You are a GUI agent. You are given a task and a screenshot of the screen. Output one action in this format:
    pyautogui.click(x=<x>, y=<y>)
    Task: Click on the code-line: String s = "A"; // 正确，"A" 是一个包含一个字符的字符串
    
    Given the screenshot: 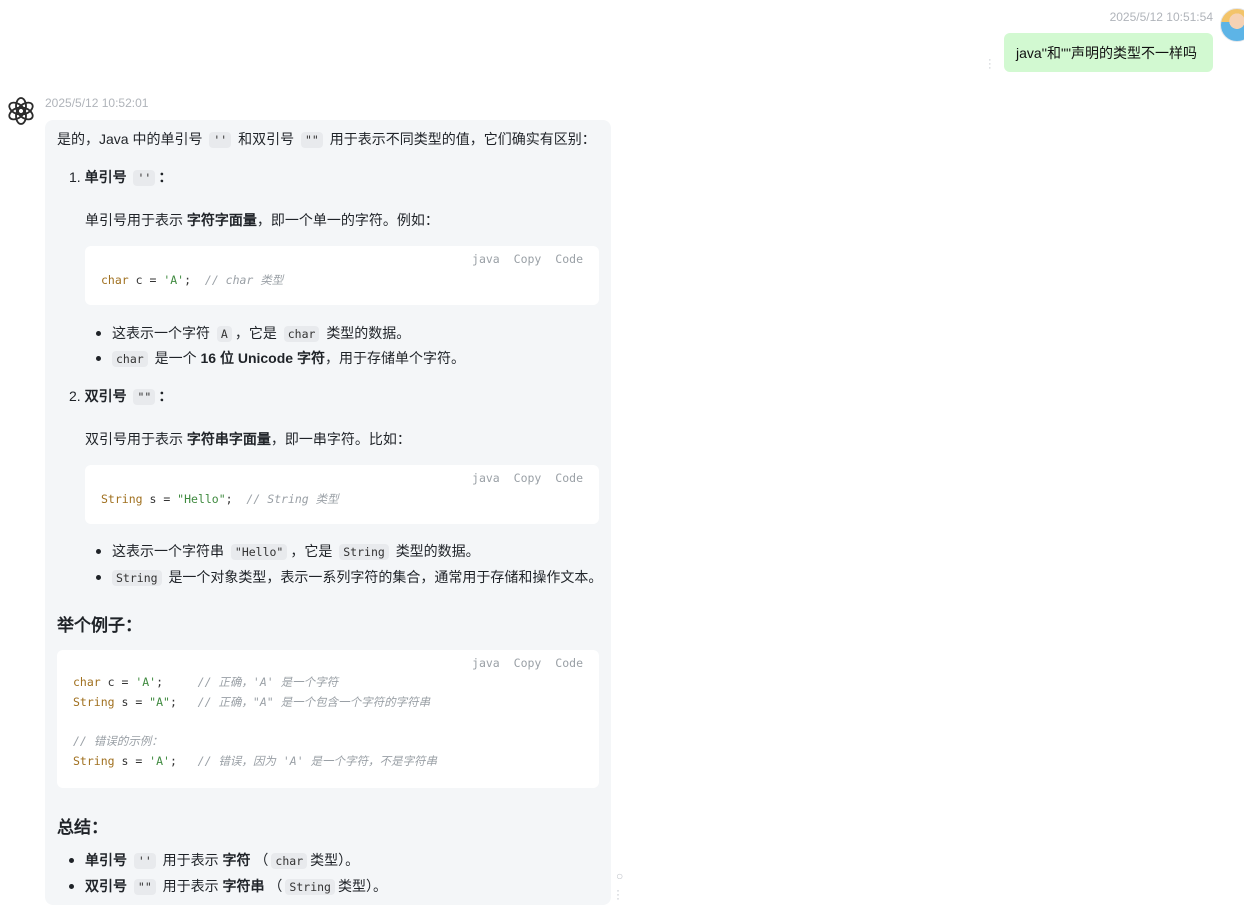 What is the action you would take?
    pyautogui.click(x=251, y=702)
    